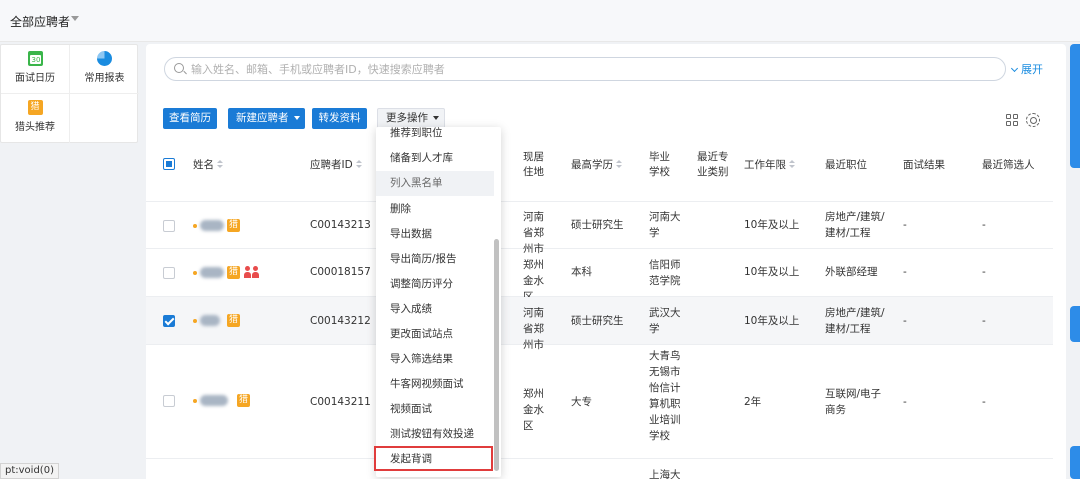 This screenshot has height=479, width=1080. What do you see at coordinates (35, 118) in the screenshot?
I see `quick-link-headhunter: 猎 猎头推荐` at bounding box center [35, 118].